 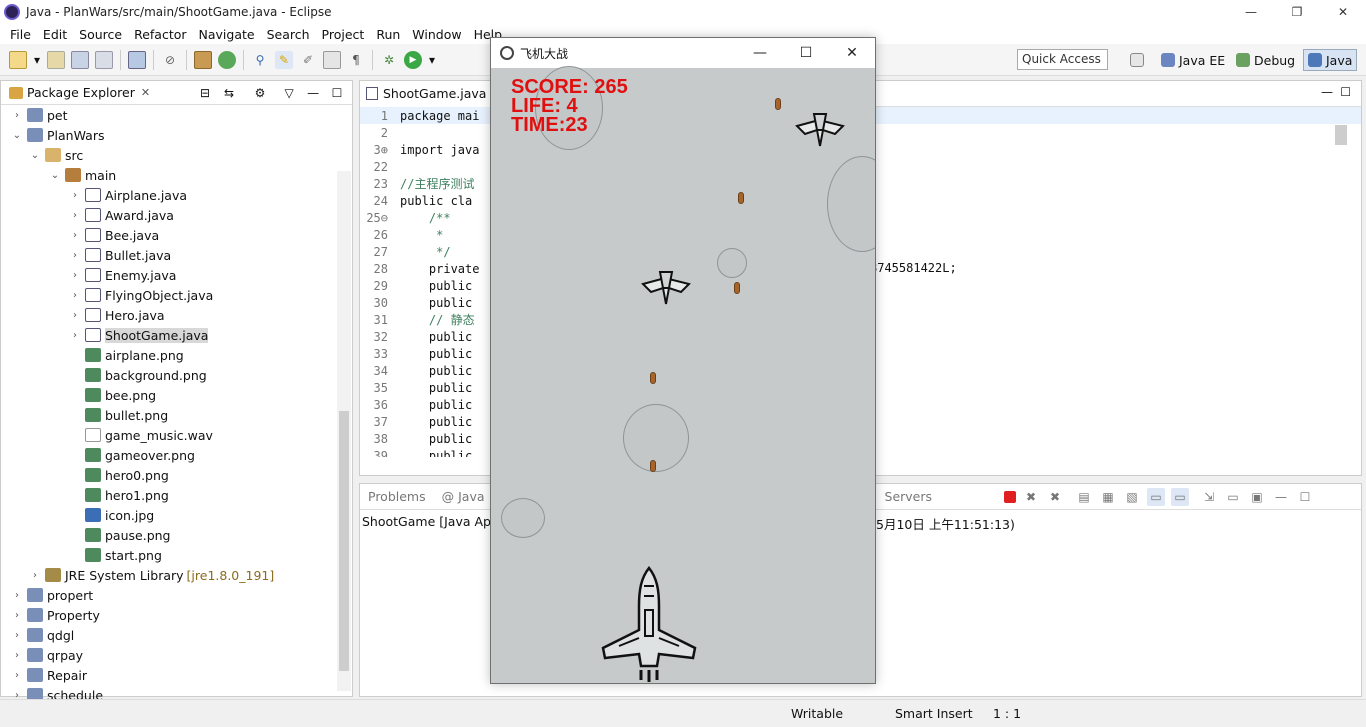 What do you see at coordinates (176, 195) in the screenshot?
I see `tree-item: › Airplane.java` at bounding box center [176, 195].